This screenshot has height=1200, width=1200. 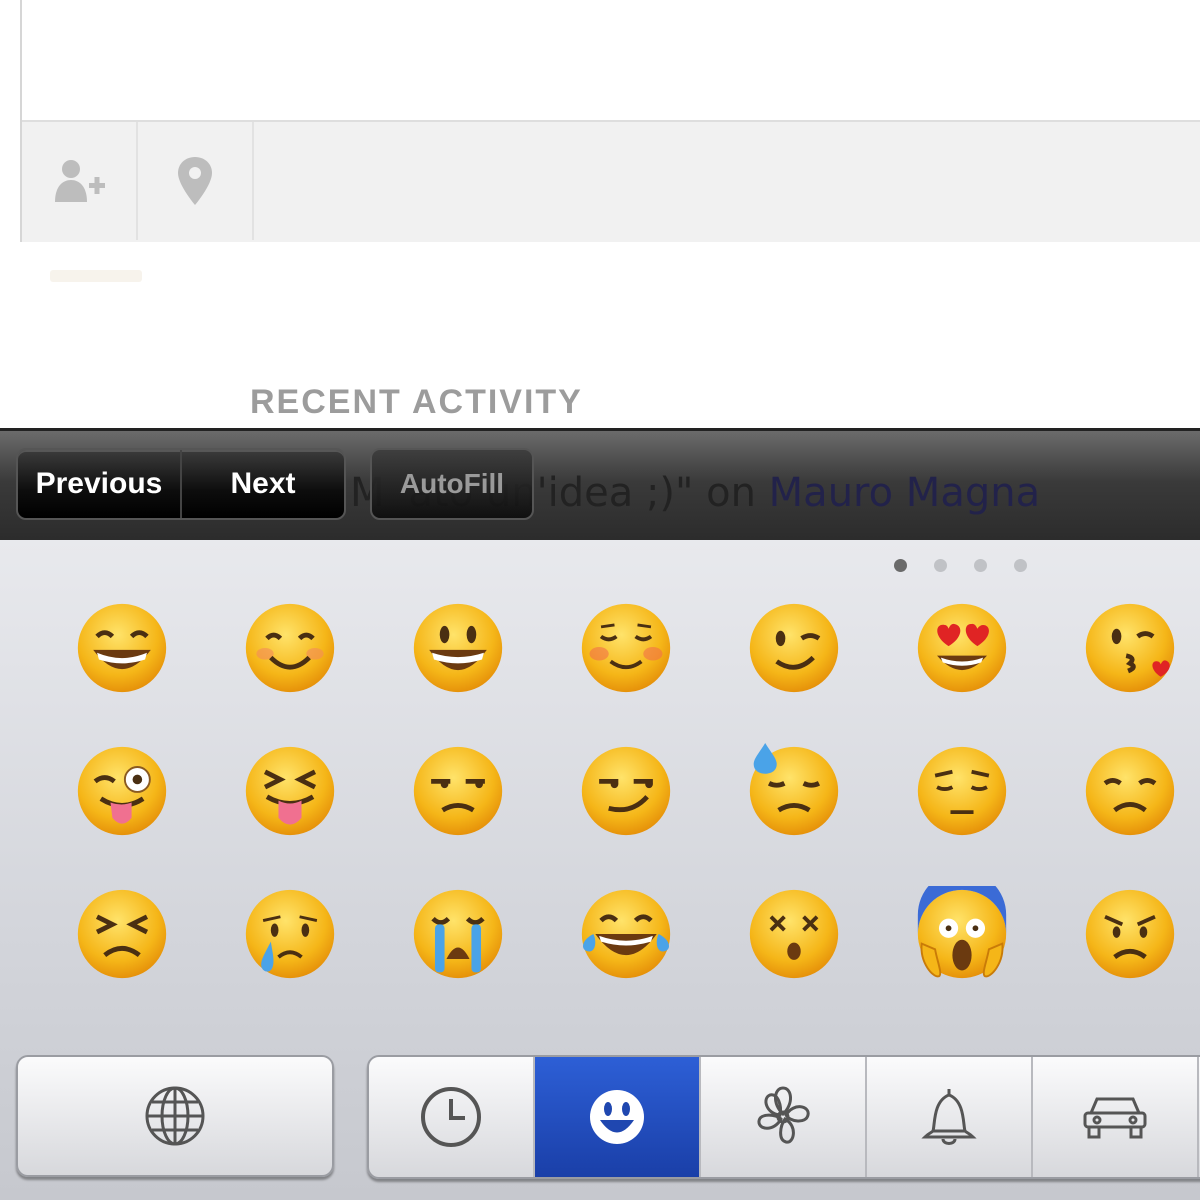 What do you see at coordinates (962, 791) in the screenshot?
I see `pensive-face-emoji` at bounding box center [962, 791].